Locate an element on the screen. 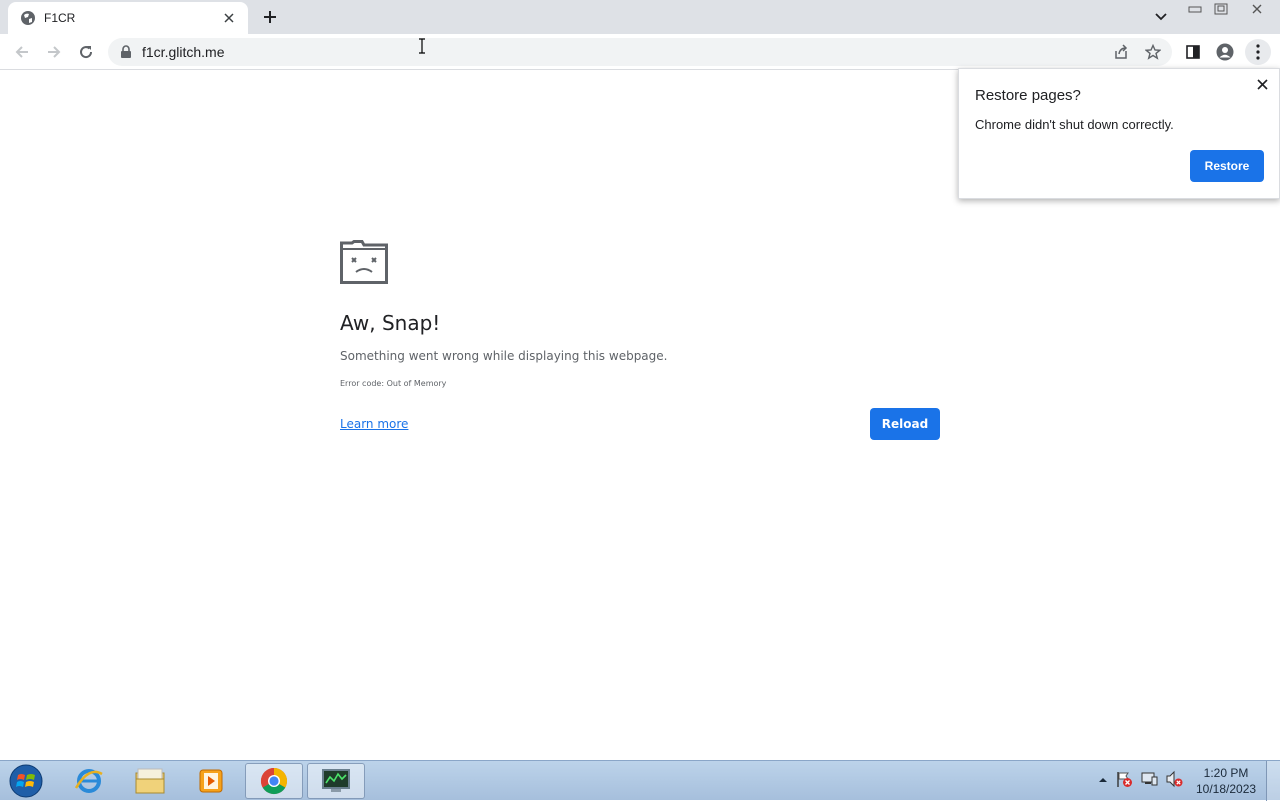 Image resolution: width=1280 pixels, height=801 pixels. windows-start-icon is located at coordinates (26, 781).